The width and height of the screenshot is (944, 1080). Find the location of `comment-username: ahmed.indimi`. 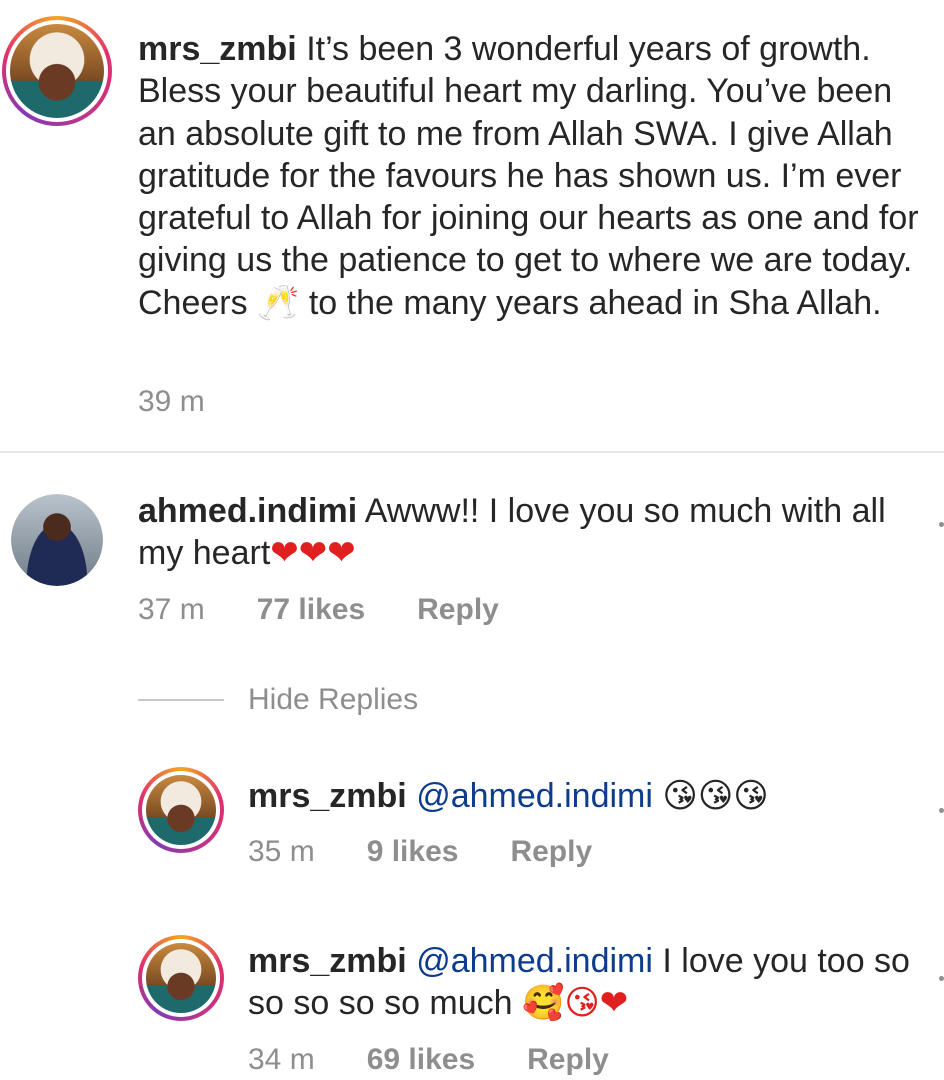

comment-username: ahmed.indimi is located at coordinates (247, 511).